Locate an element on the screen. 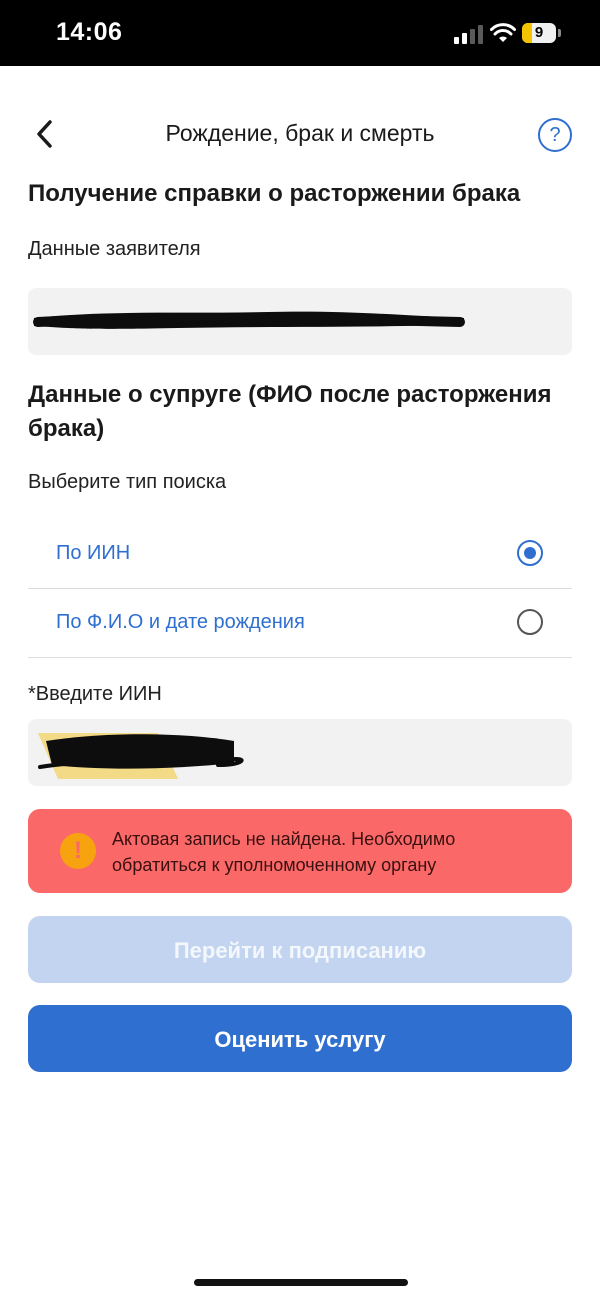 The image size is (600, 1297). search-option-label: По Ф.И.О и дате рождения is located at coordinates (180, 622).